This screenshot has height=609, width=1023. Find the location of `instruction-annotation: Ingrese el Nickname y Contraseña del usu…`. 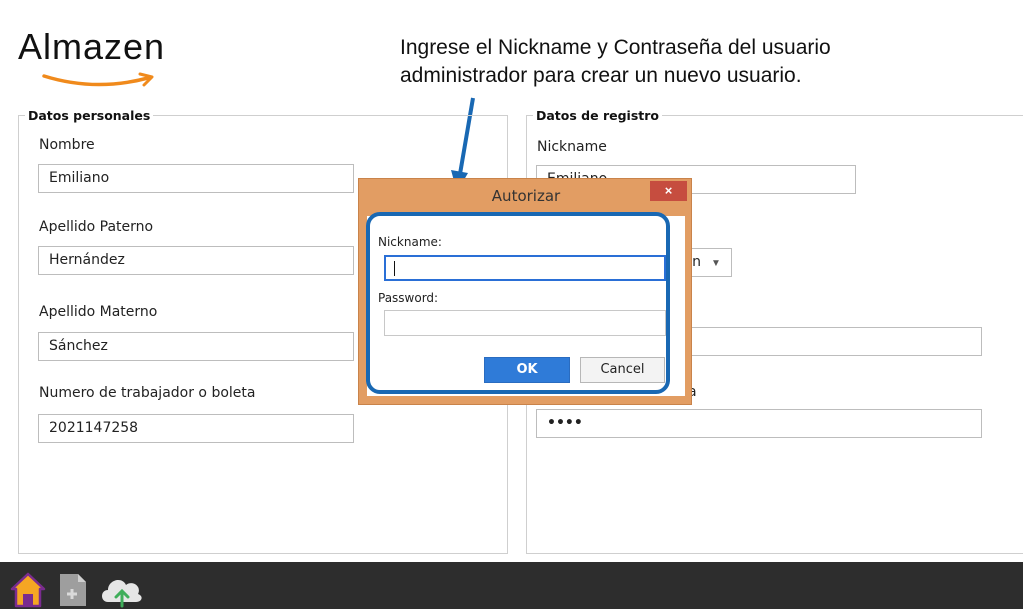

instruction-annotation: Ingrese el Nickname y Contraseña del usu… is located at coordinates (700, 62).